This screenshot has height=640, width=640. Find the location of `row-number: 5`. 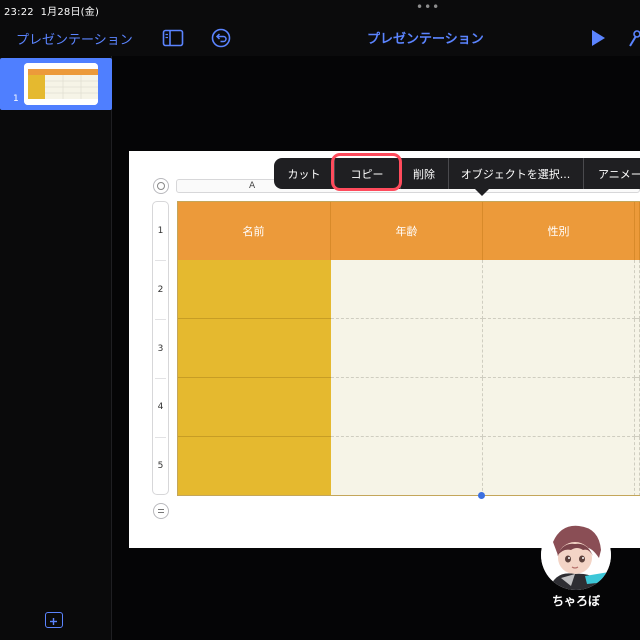

row-number: 5 is located at coordinates (160, 466).